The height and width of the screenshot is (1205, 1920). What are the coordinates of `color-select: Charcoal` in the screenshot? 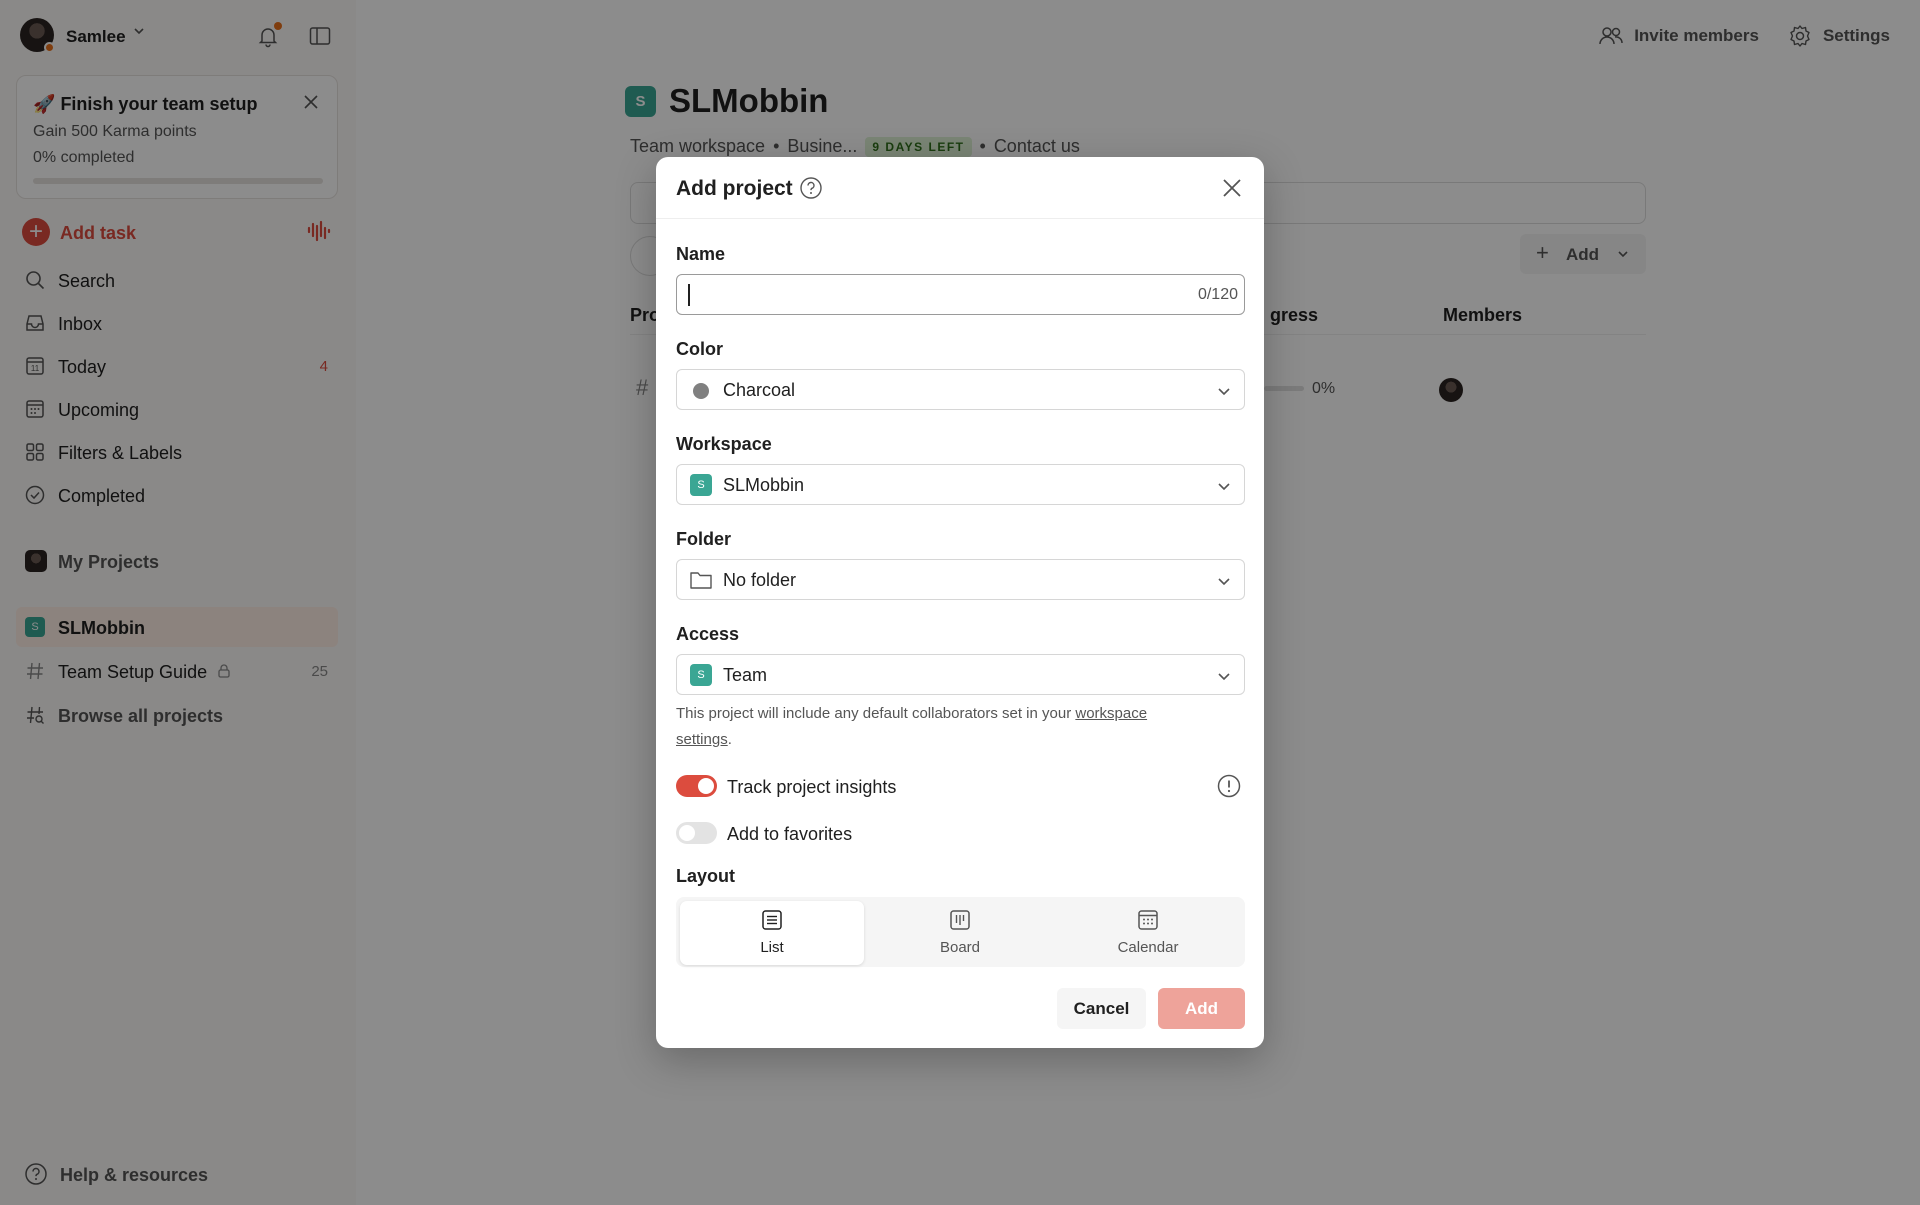 It's located at (960, 389).